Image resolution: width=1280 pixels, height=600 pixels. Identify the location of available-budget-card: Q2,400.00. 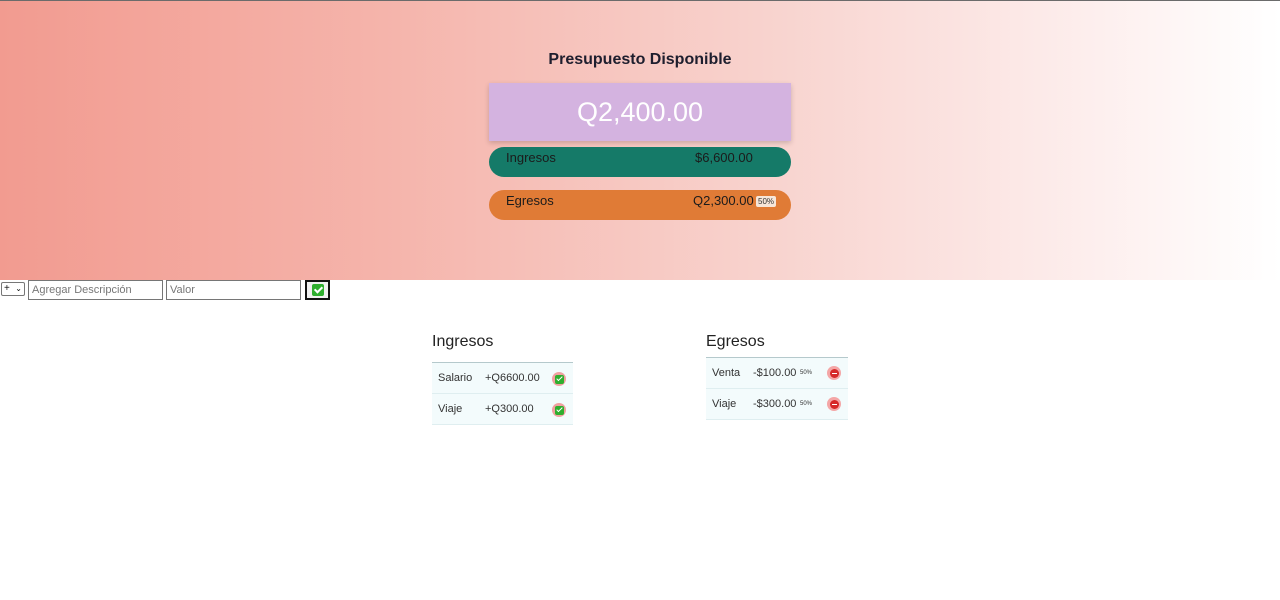
(640, 112).